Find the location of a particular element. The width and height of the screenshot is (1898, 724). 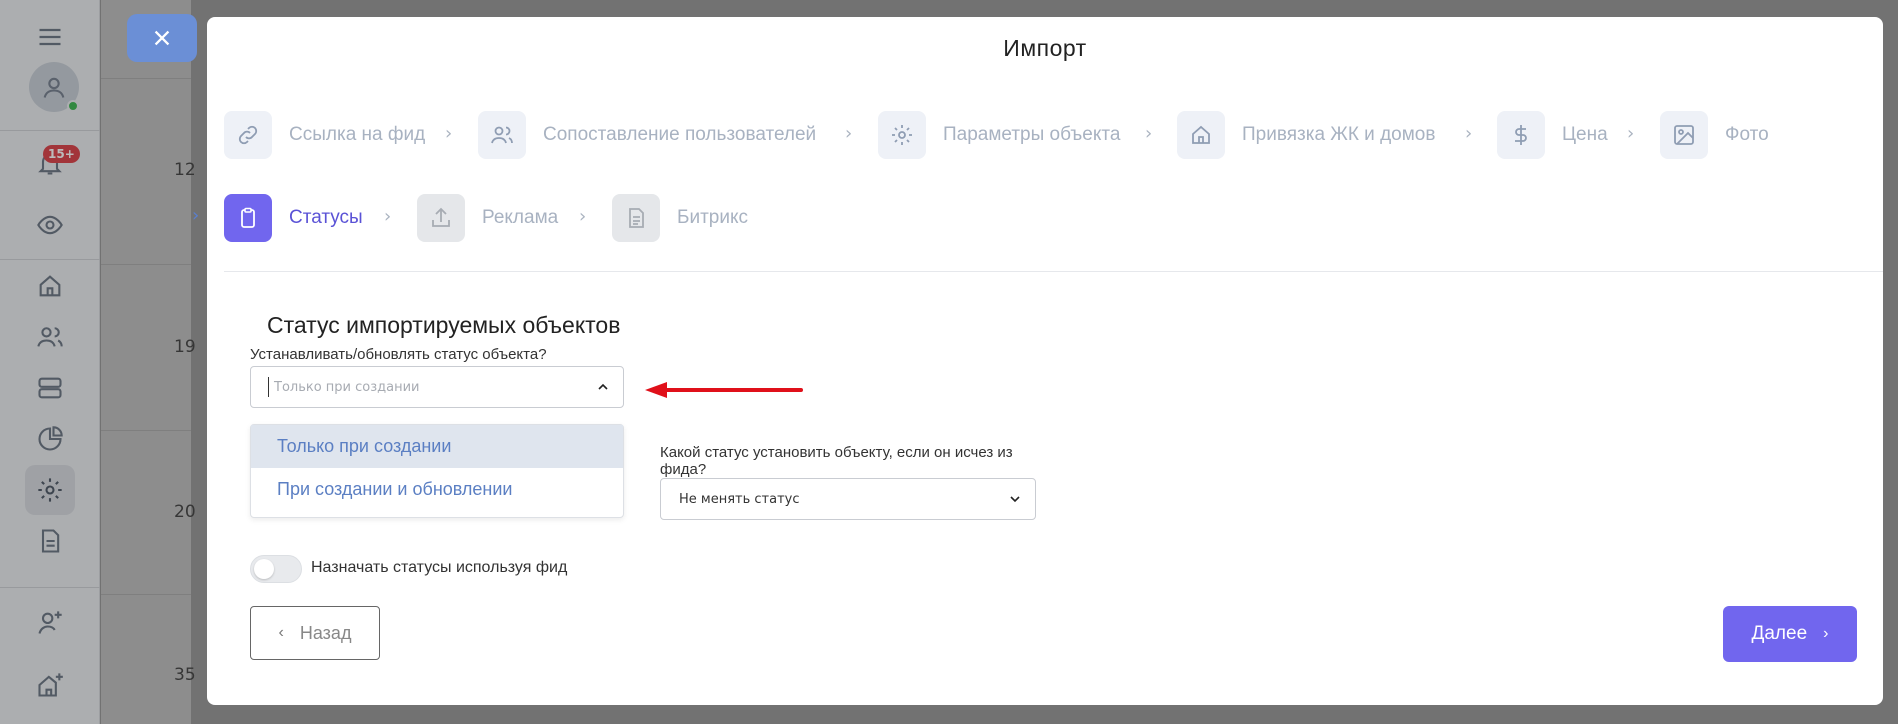

step-label: Реклама is located at coordinates (520, 217).